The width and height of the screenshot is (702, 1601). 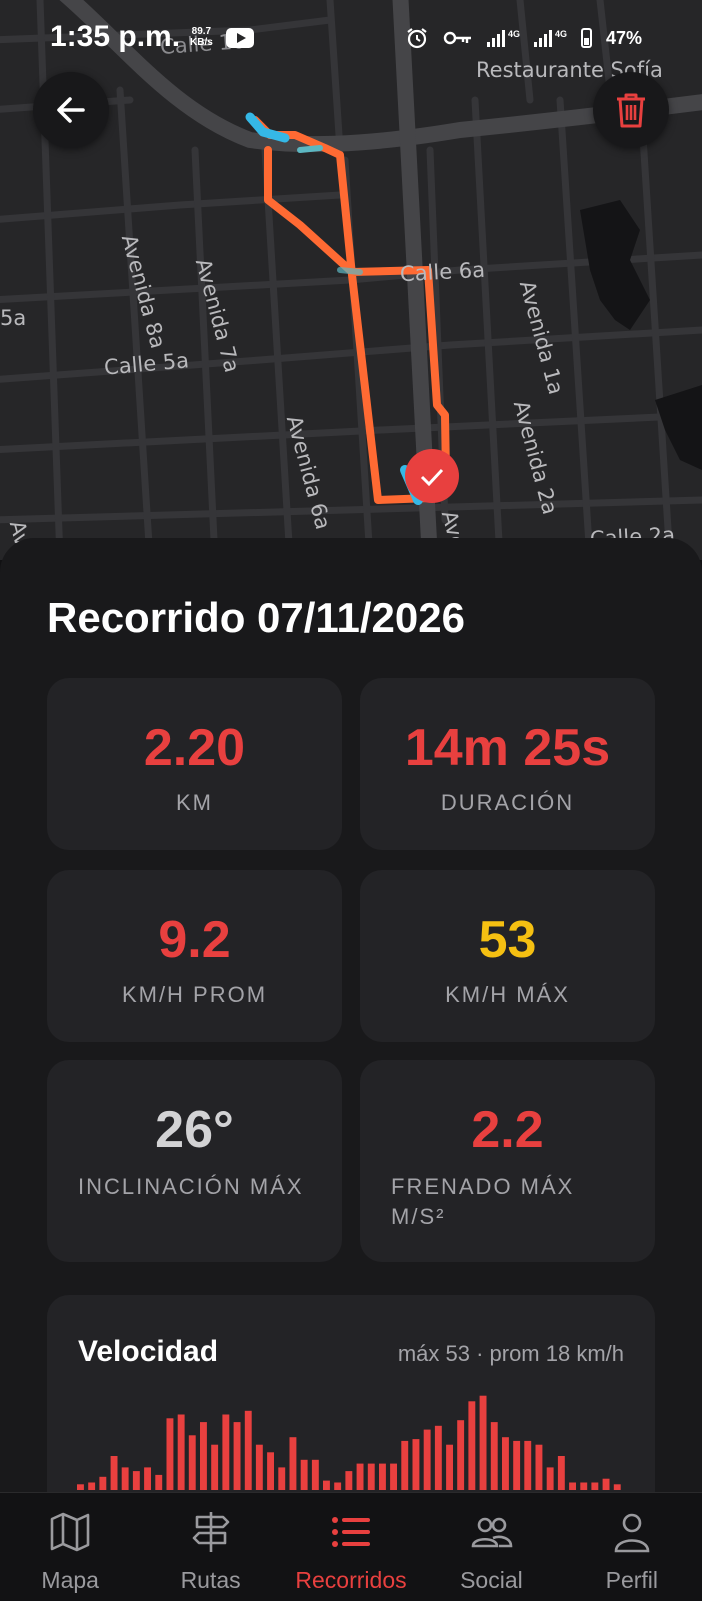 What do you see at coordinates (507, 748) in the screenshot?
I see `stat-value: 14m 25s` at bounding box center [507, 748].